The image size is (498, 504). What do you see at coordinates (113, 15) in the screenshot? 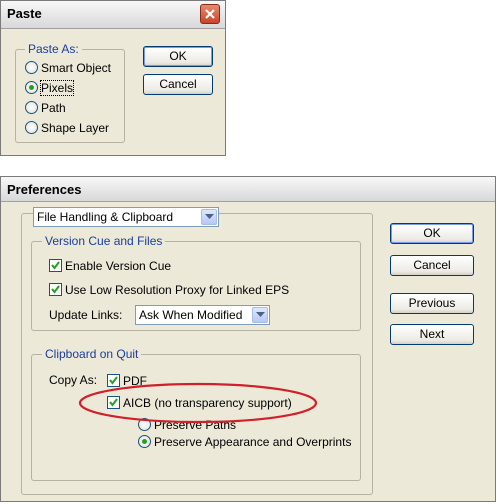
I see `paste-title-bar: Paste` at bounding box center [113, 15].